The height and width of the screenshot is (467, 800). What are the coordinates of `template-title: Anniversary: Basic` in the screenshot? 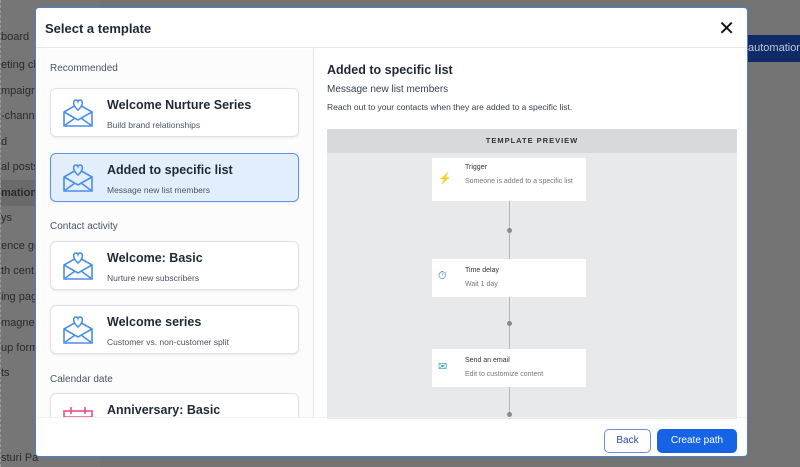 It's located at (164, 410).